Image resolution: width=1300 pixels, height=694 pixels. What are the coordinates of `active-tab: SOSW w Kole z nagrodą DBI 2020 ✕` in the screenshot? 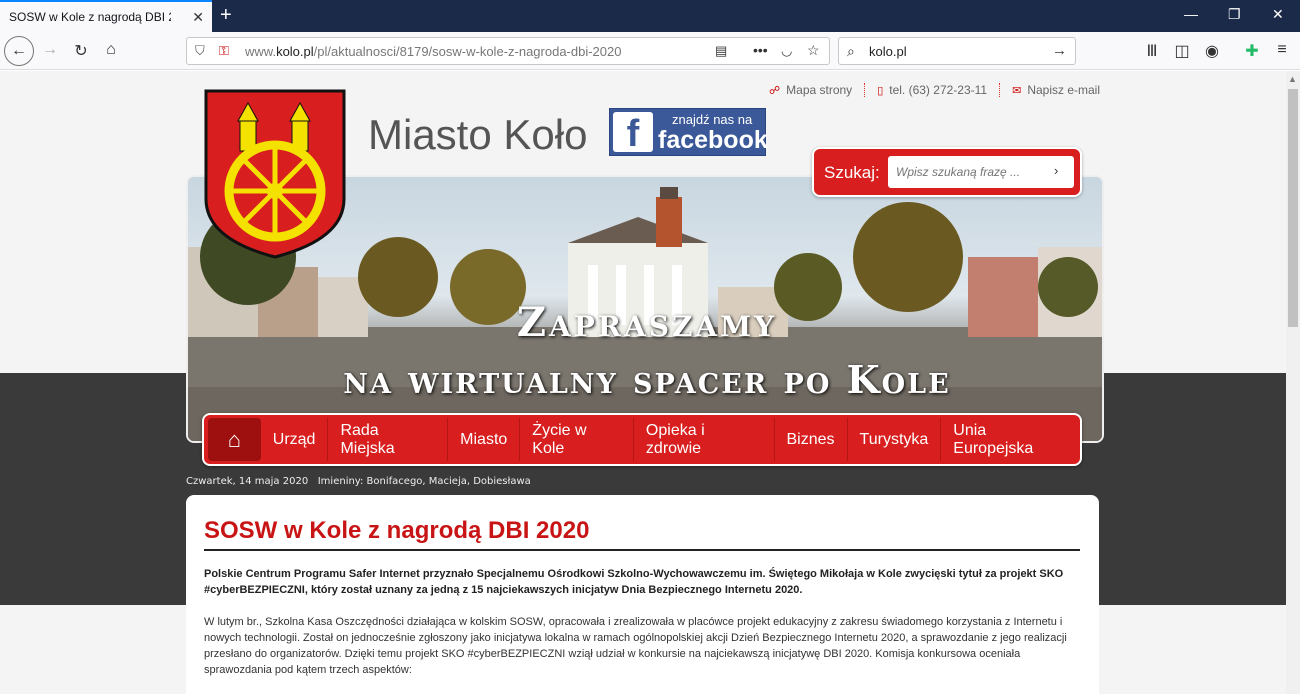 It's located at (106, 16).